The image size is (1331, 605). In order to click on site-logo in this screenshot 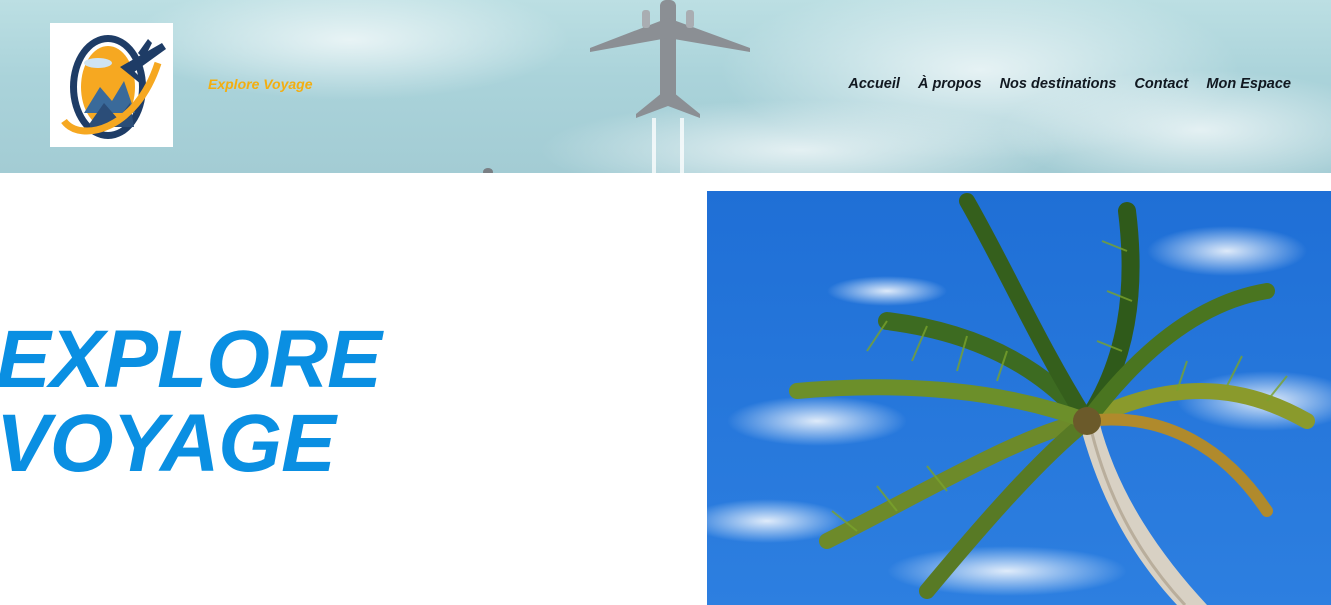, I will do `click(111, 85)`.